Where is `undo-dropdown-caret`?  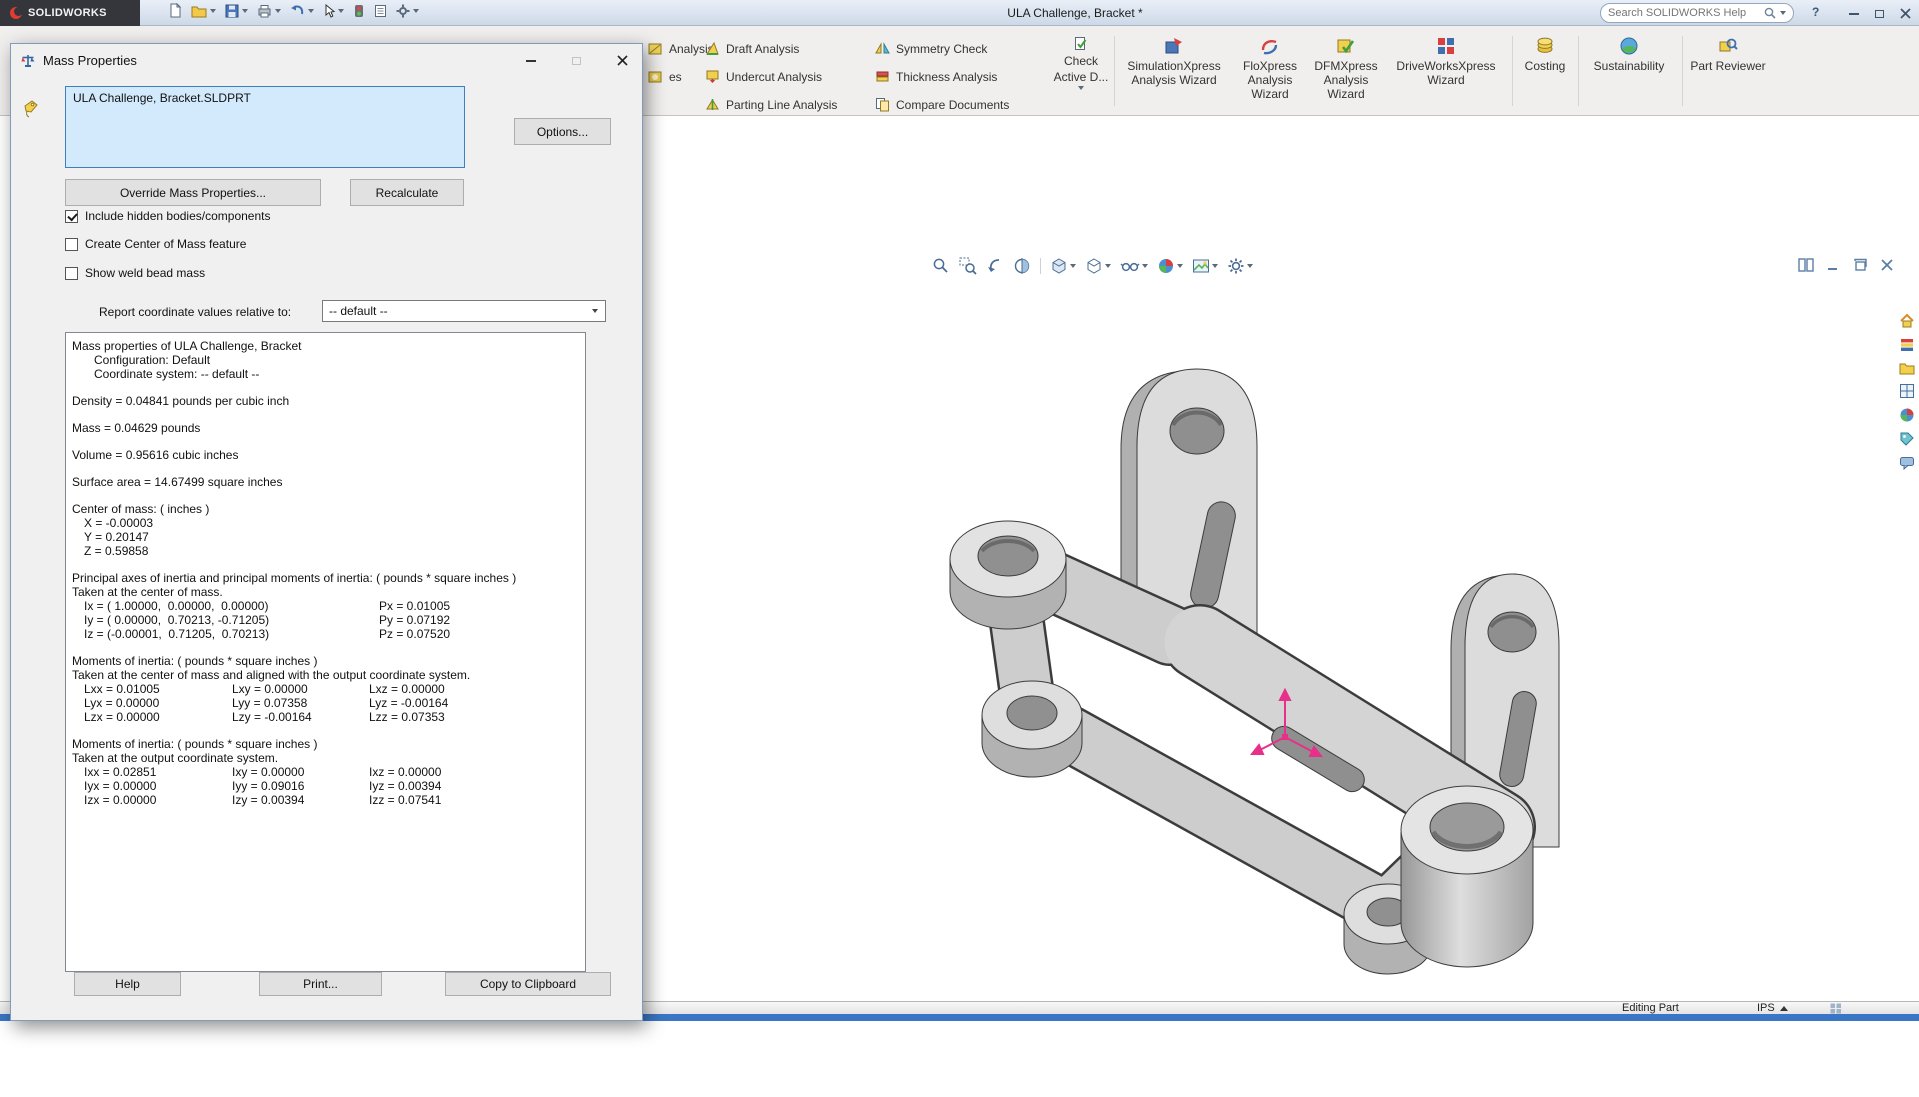 undo-dropdown-caret is located at coordinates (311, 10).